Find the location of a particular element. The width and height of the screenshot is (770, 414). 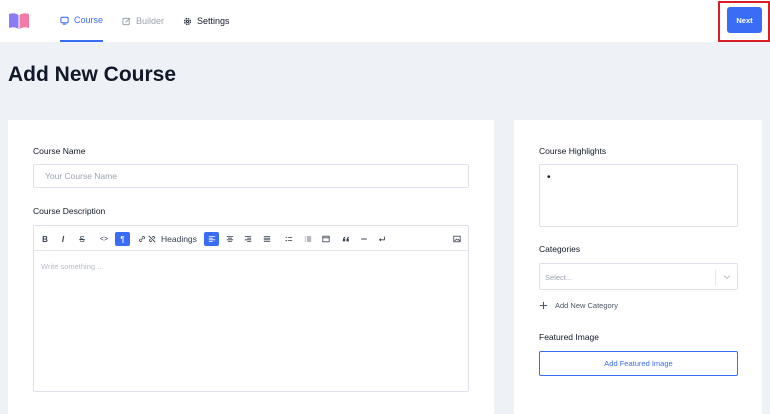

strike-button: S is located at coordinates (82, 239).